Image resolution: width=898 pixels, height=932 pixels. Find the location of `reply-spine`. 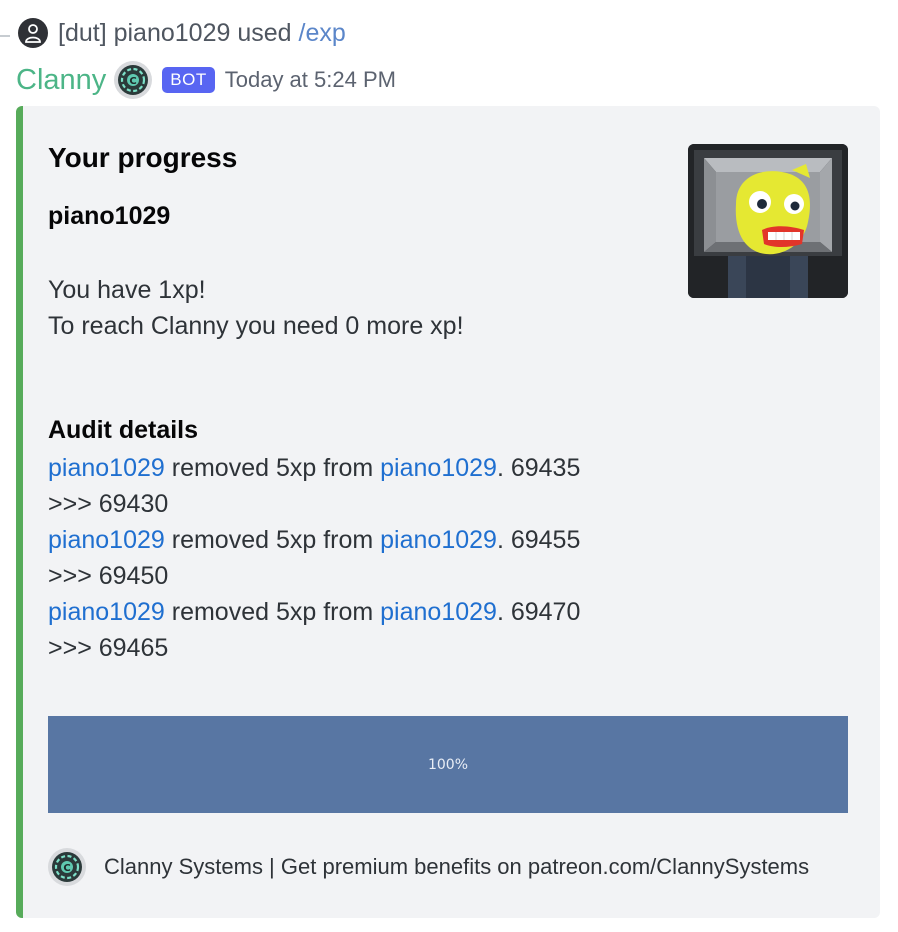

reply-spine is located at coordinates (5, 36).